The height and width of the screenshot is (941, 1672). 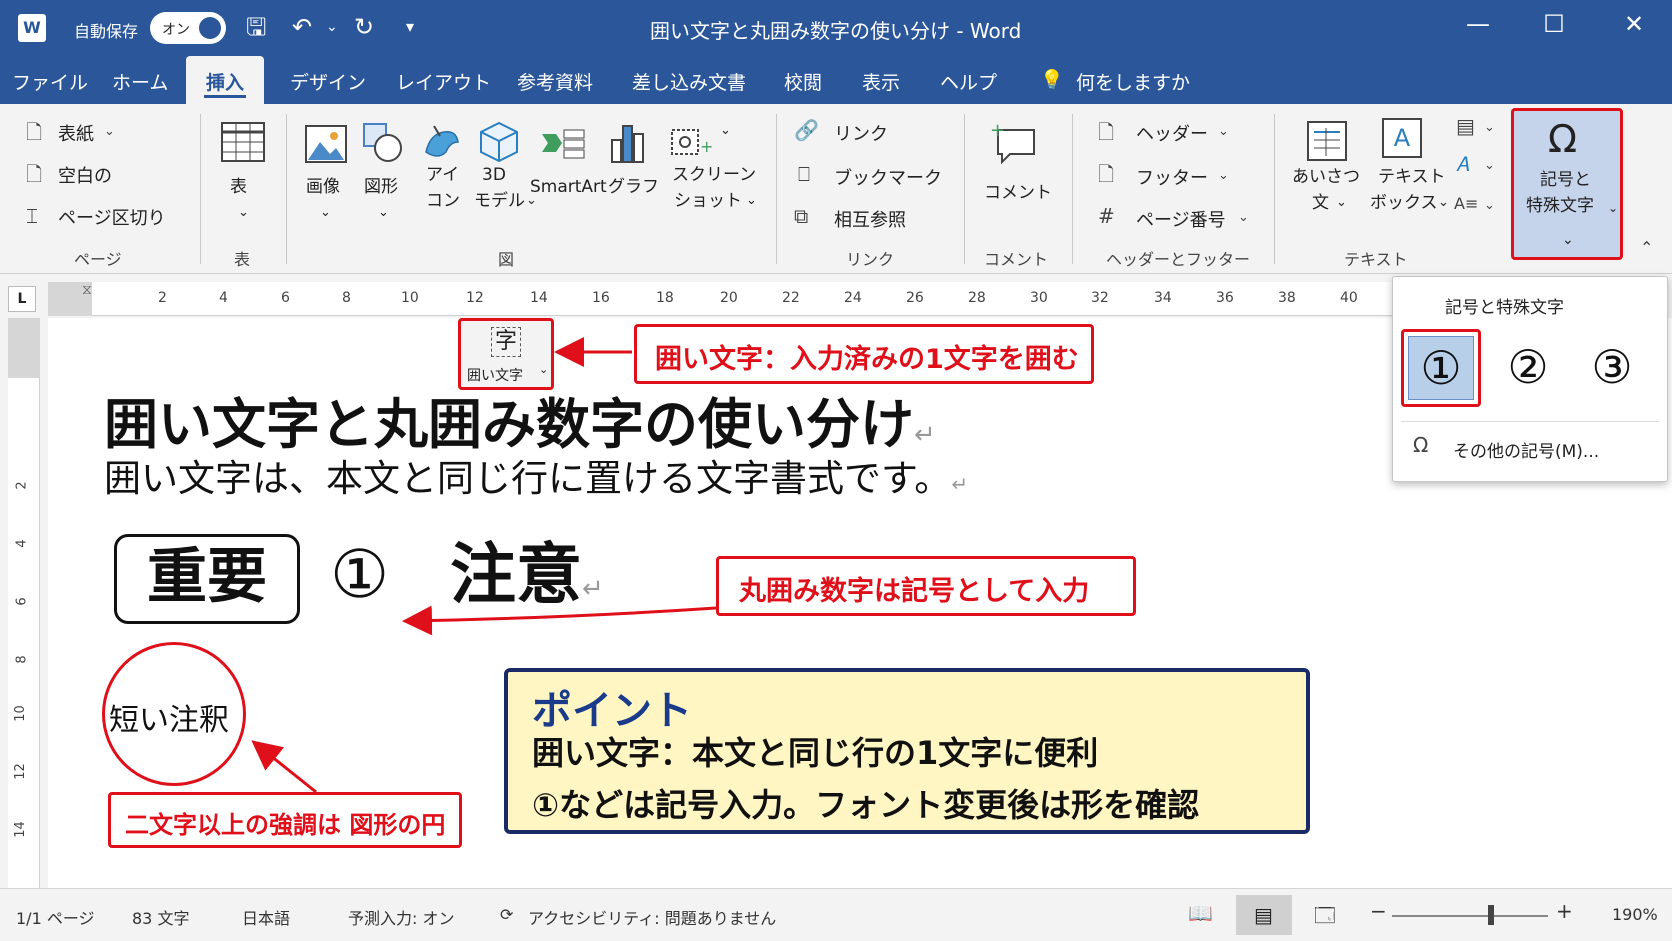 What do you see at coordinates (804, 174) in the screenshot?
I see `bookmark-icon: ⎕` at bounding box center [804, 174].